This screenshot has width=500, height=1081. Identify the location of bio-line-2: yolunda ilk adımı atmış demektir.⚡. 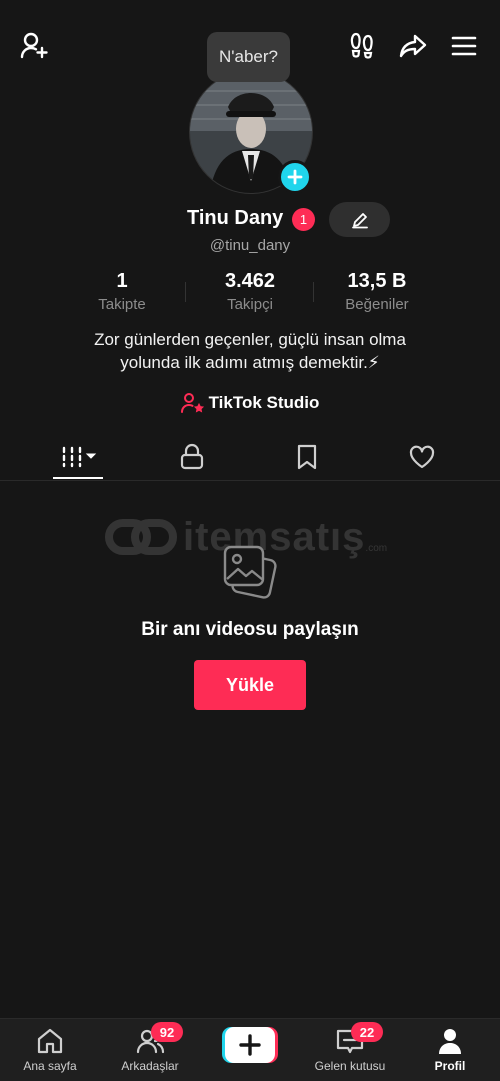
(250, 362).